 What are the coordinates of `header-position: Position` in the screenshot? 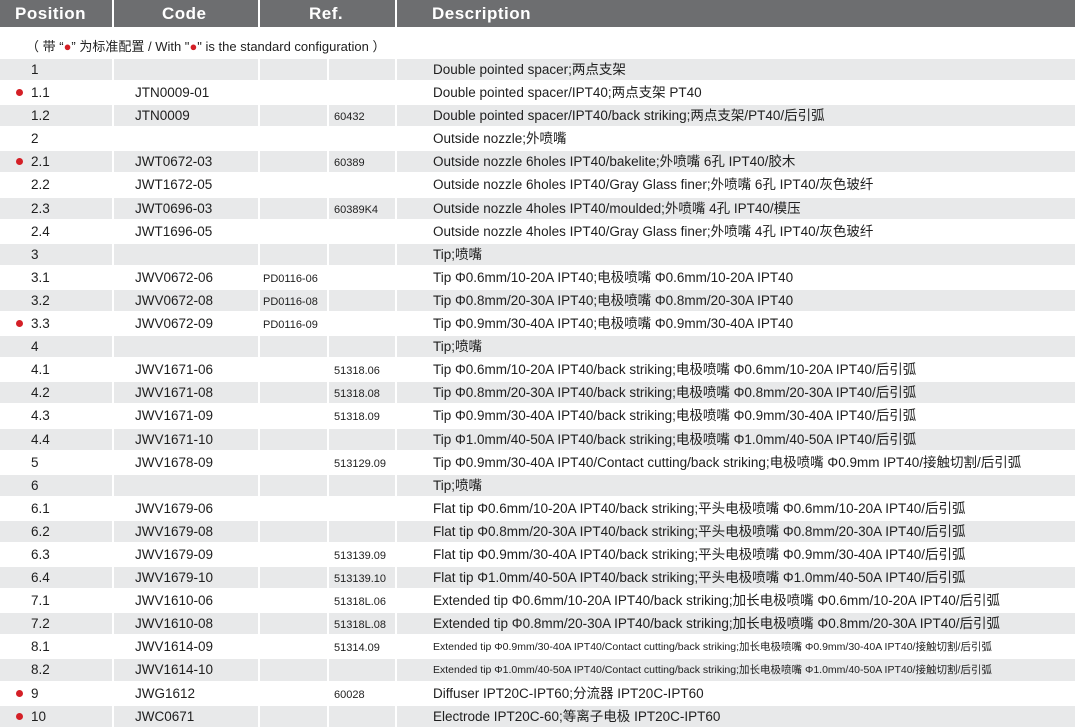 It's located at (51, 13).